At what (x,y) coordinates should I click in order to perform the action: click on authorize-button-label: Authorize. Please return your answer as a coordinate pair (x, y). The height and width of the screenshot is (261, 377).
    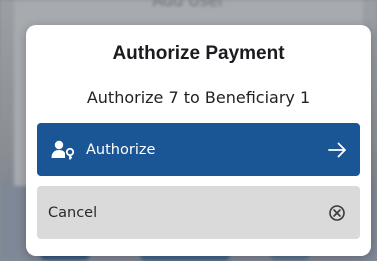
    Looking at the image, I should click on (121, 149).